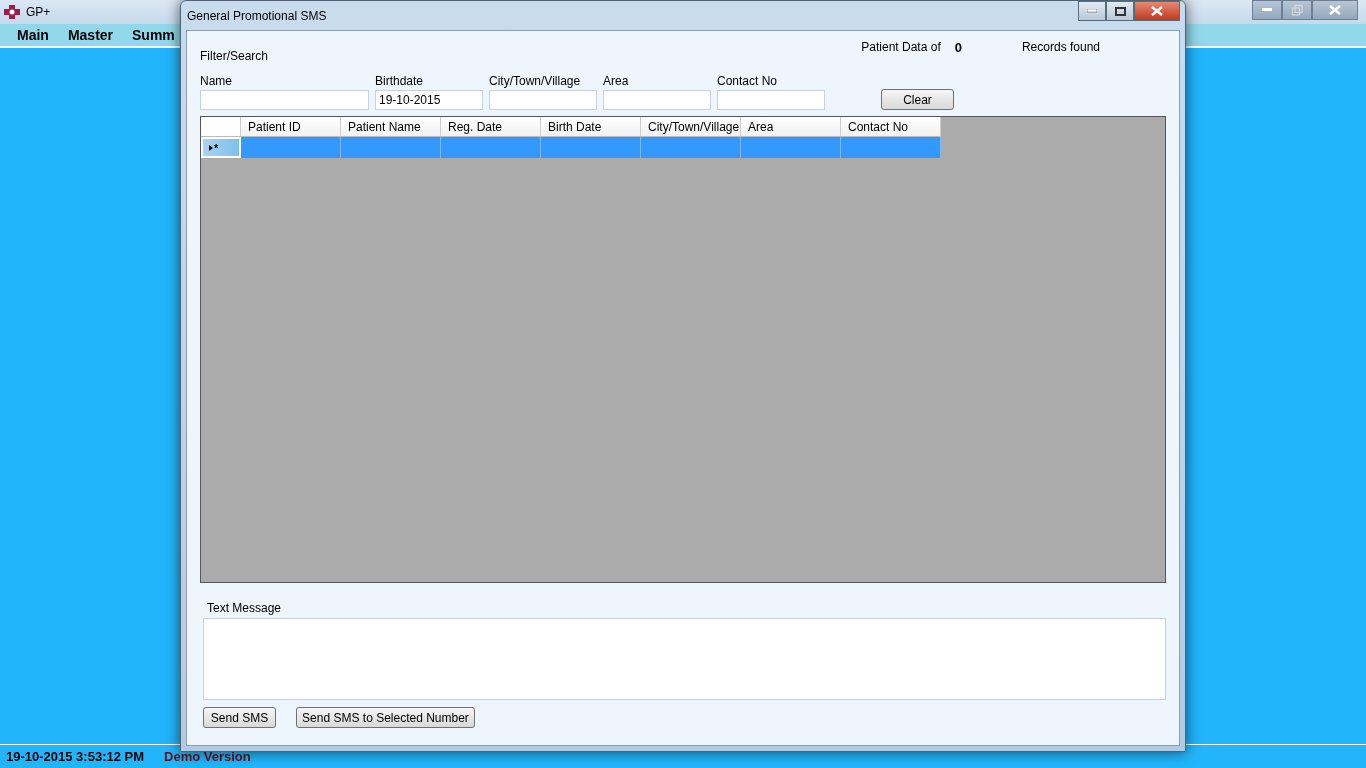  I want to click on app-title: GP+, so click(38, 12).